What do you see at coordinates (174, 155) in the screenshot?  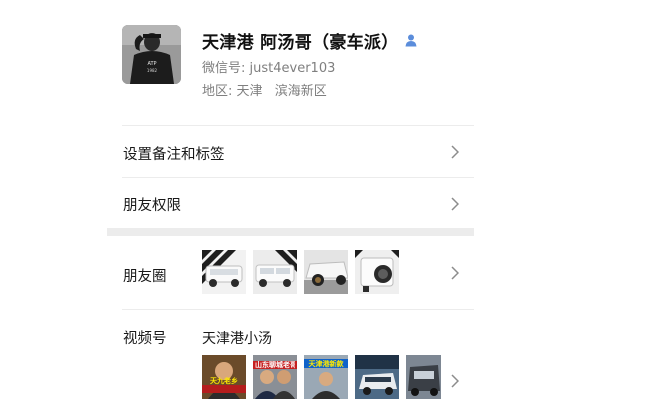 I see `set-remark-tags-label: 设置备注和标签` at bounding box center [174, 155].